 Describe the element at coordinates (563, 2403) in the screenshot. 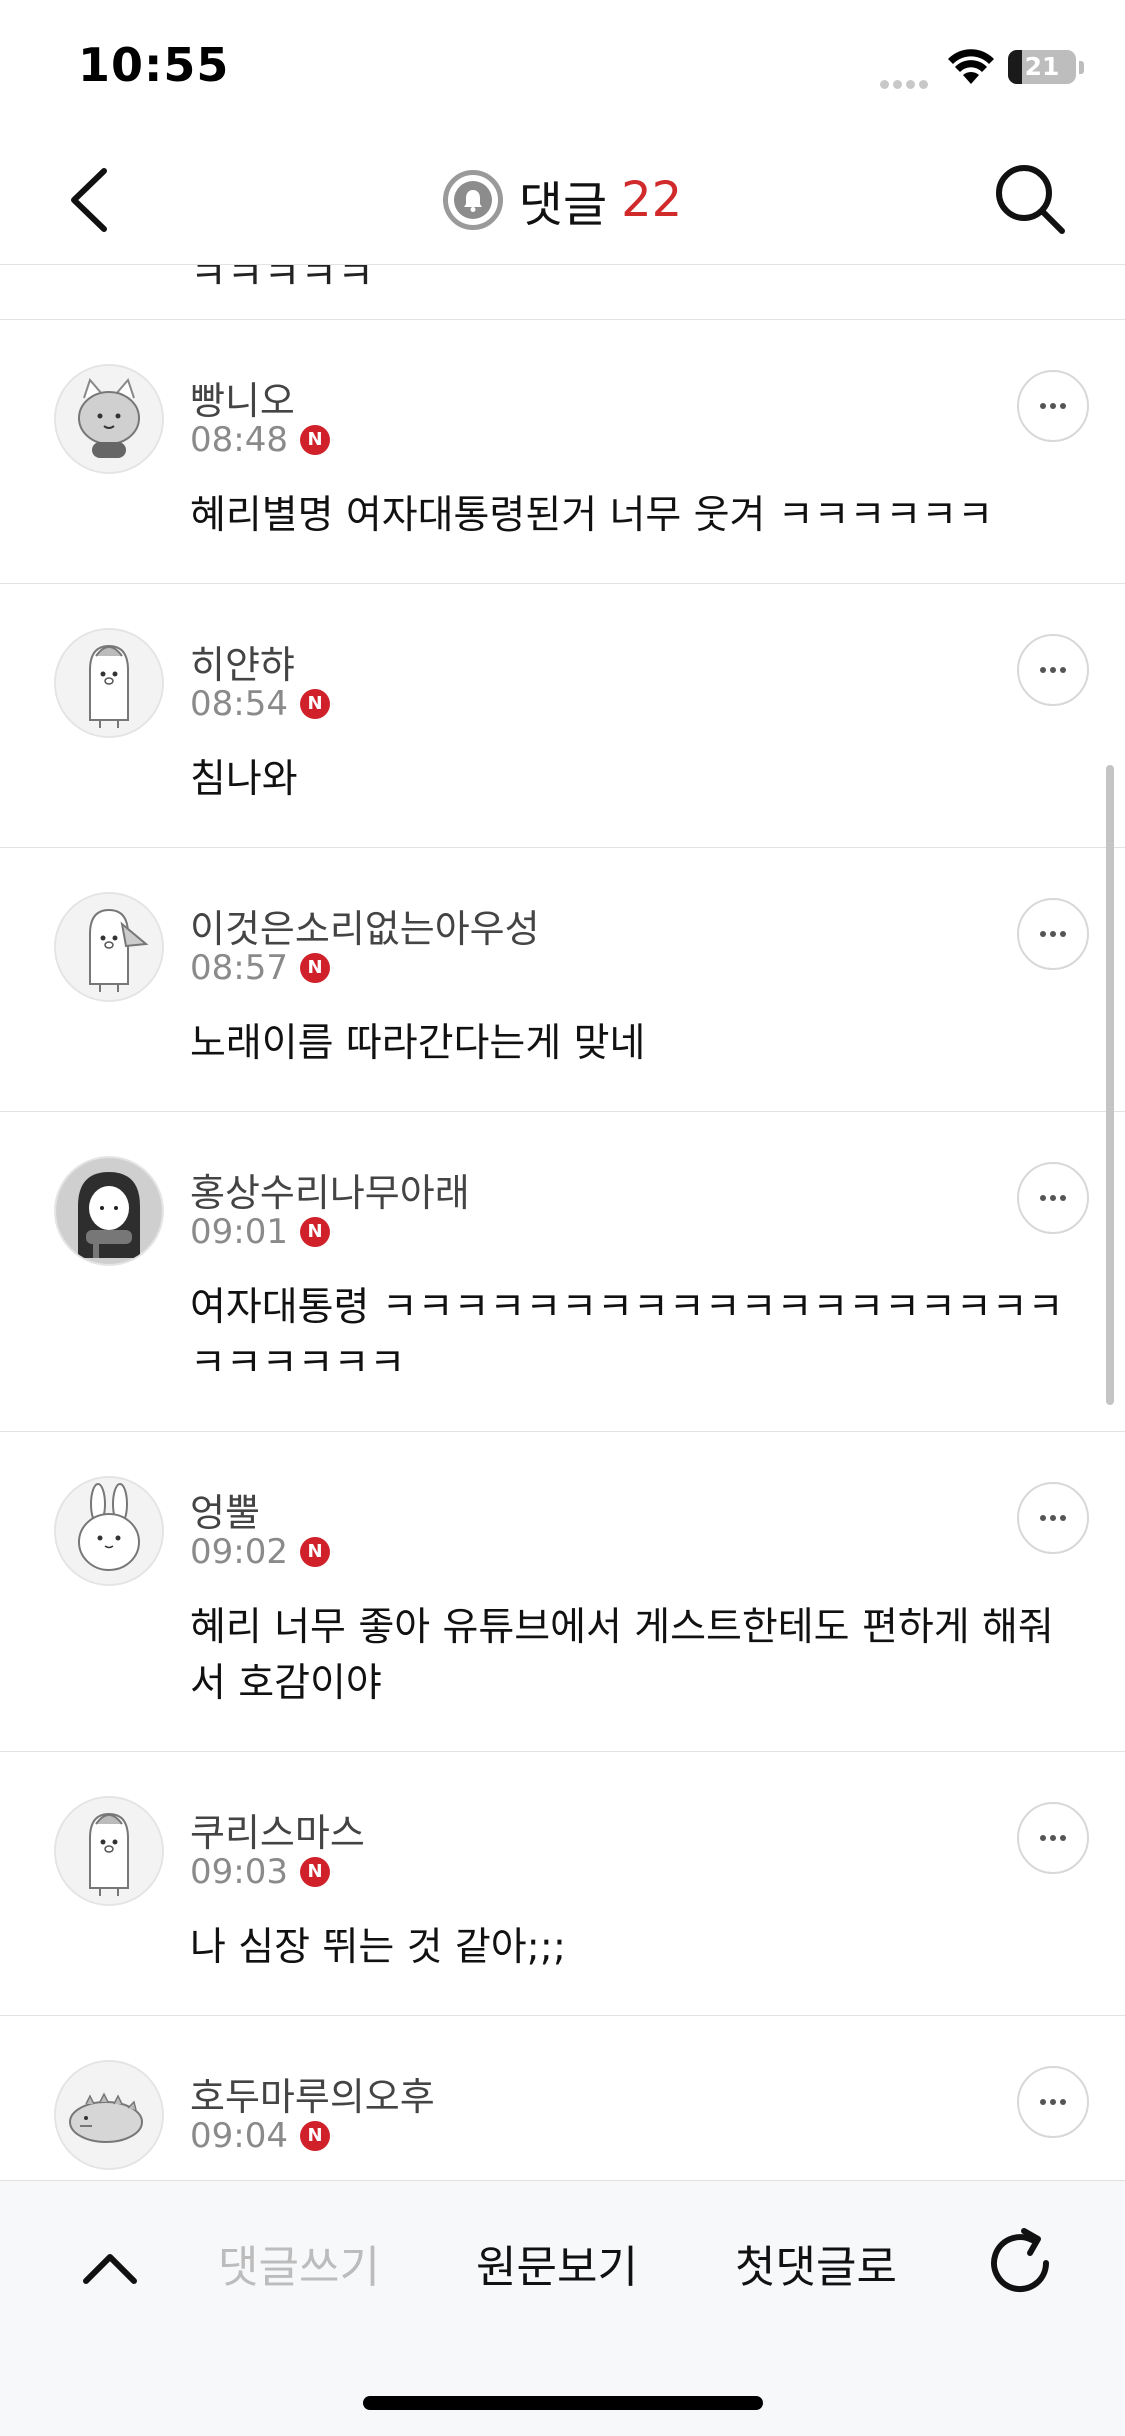

I see `home-indicator` at that location.